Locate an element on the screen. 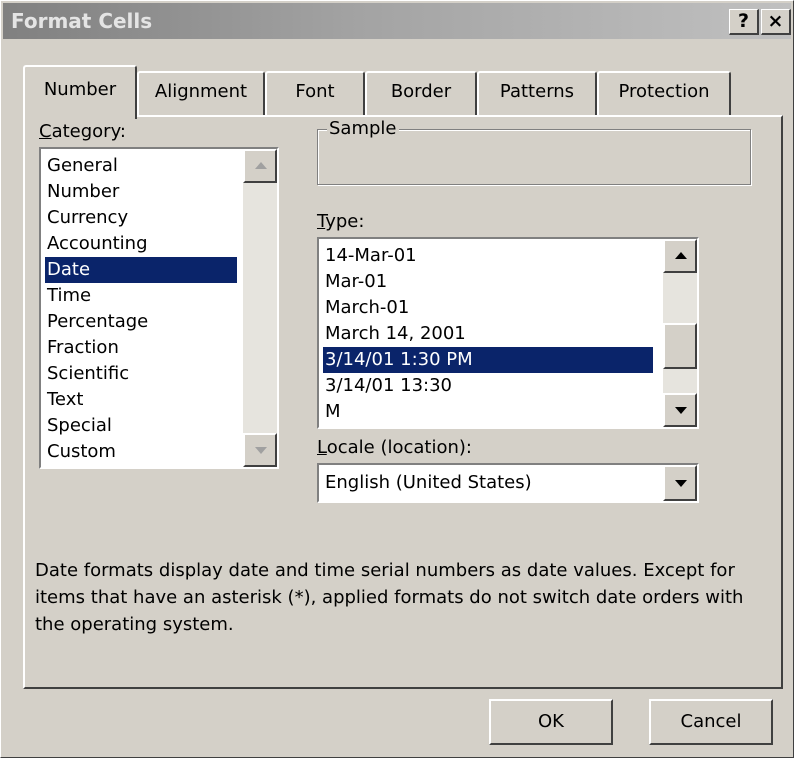 This screenshot has height=758, width=794. type-list-item: 3/14/01 13:30 is located at coordinates (488, 386).